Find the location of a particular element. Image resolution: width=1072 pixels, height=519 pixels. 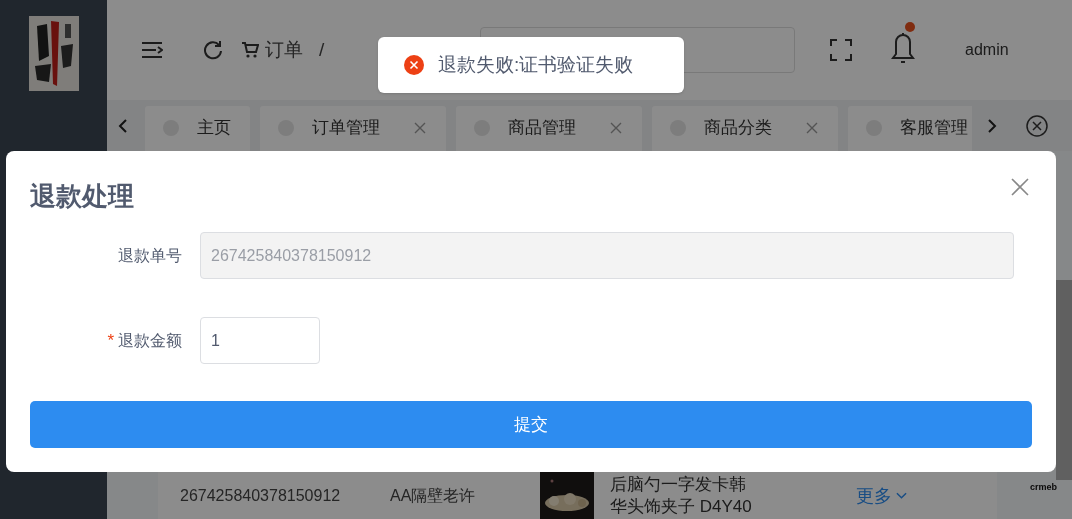

product-name-line: 华头饰夹子 D4Y40 is located at coordinates (681, 507).